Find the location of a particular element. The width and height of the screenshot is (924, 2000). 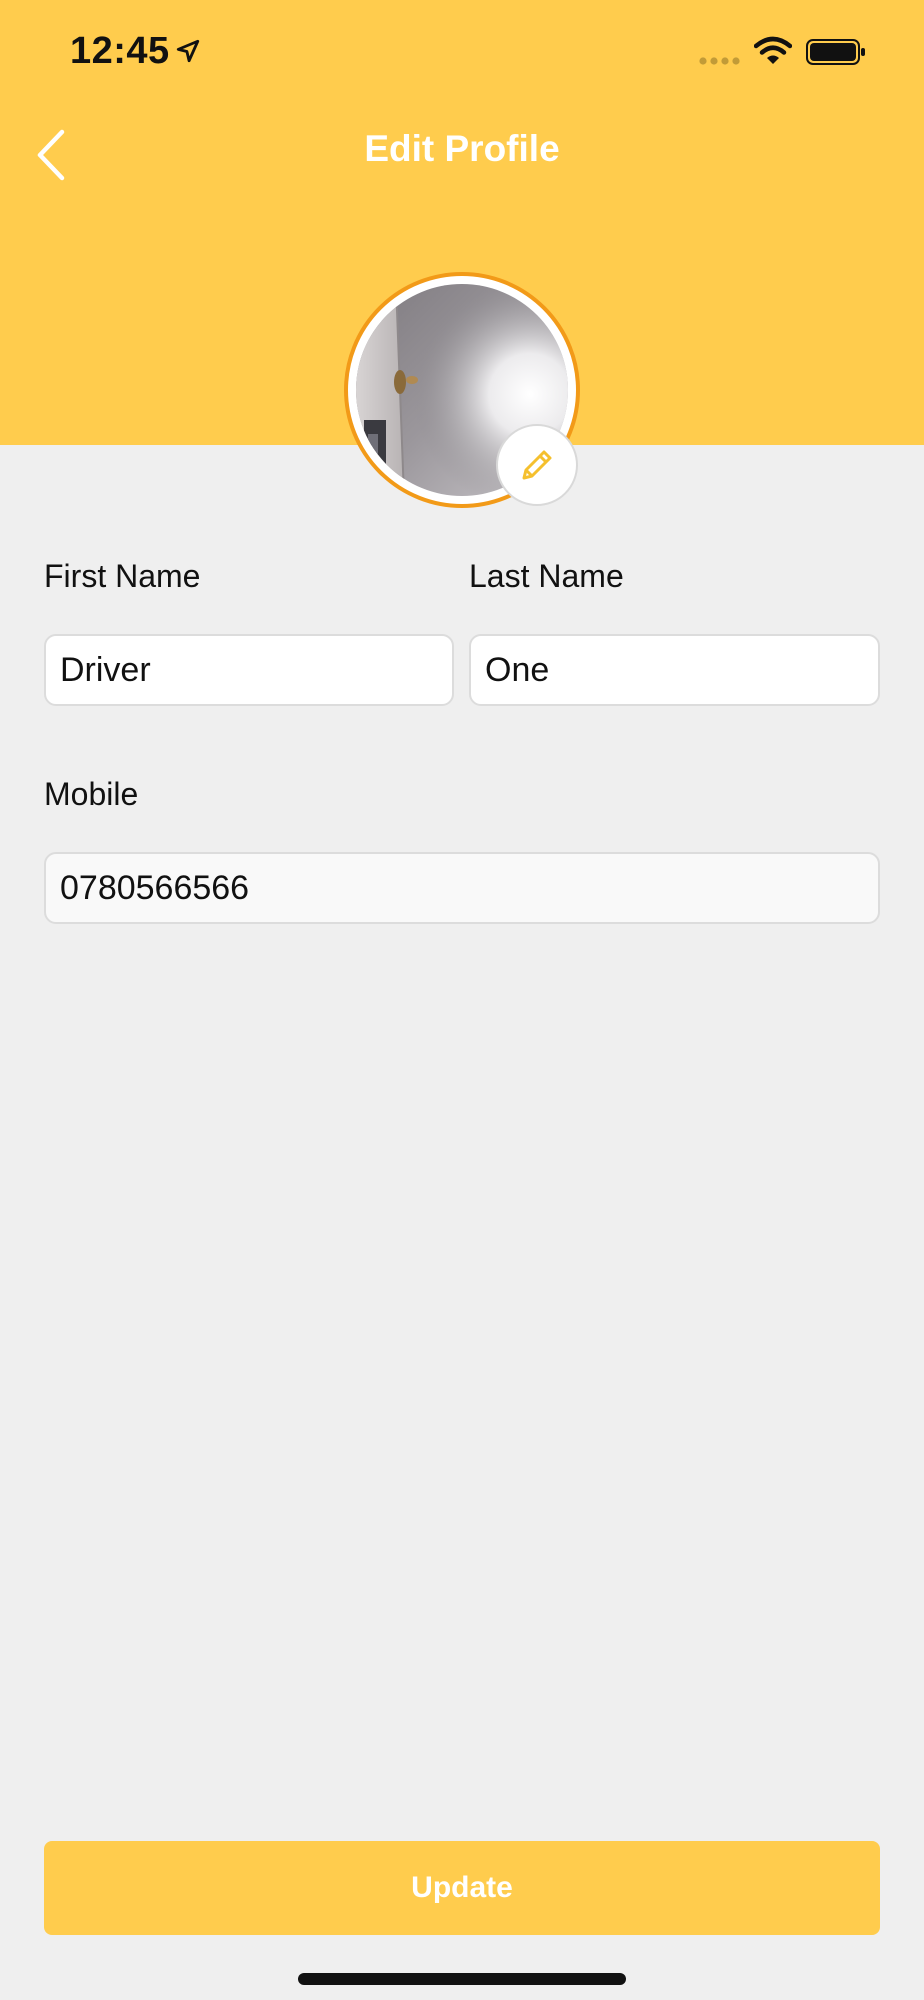

page-title: Edit Profile is located at coordinates (462, 148).